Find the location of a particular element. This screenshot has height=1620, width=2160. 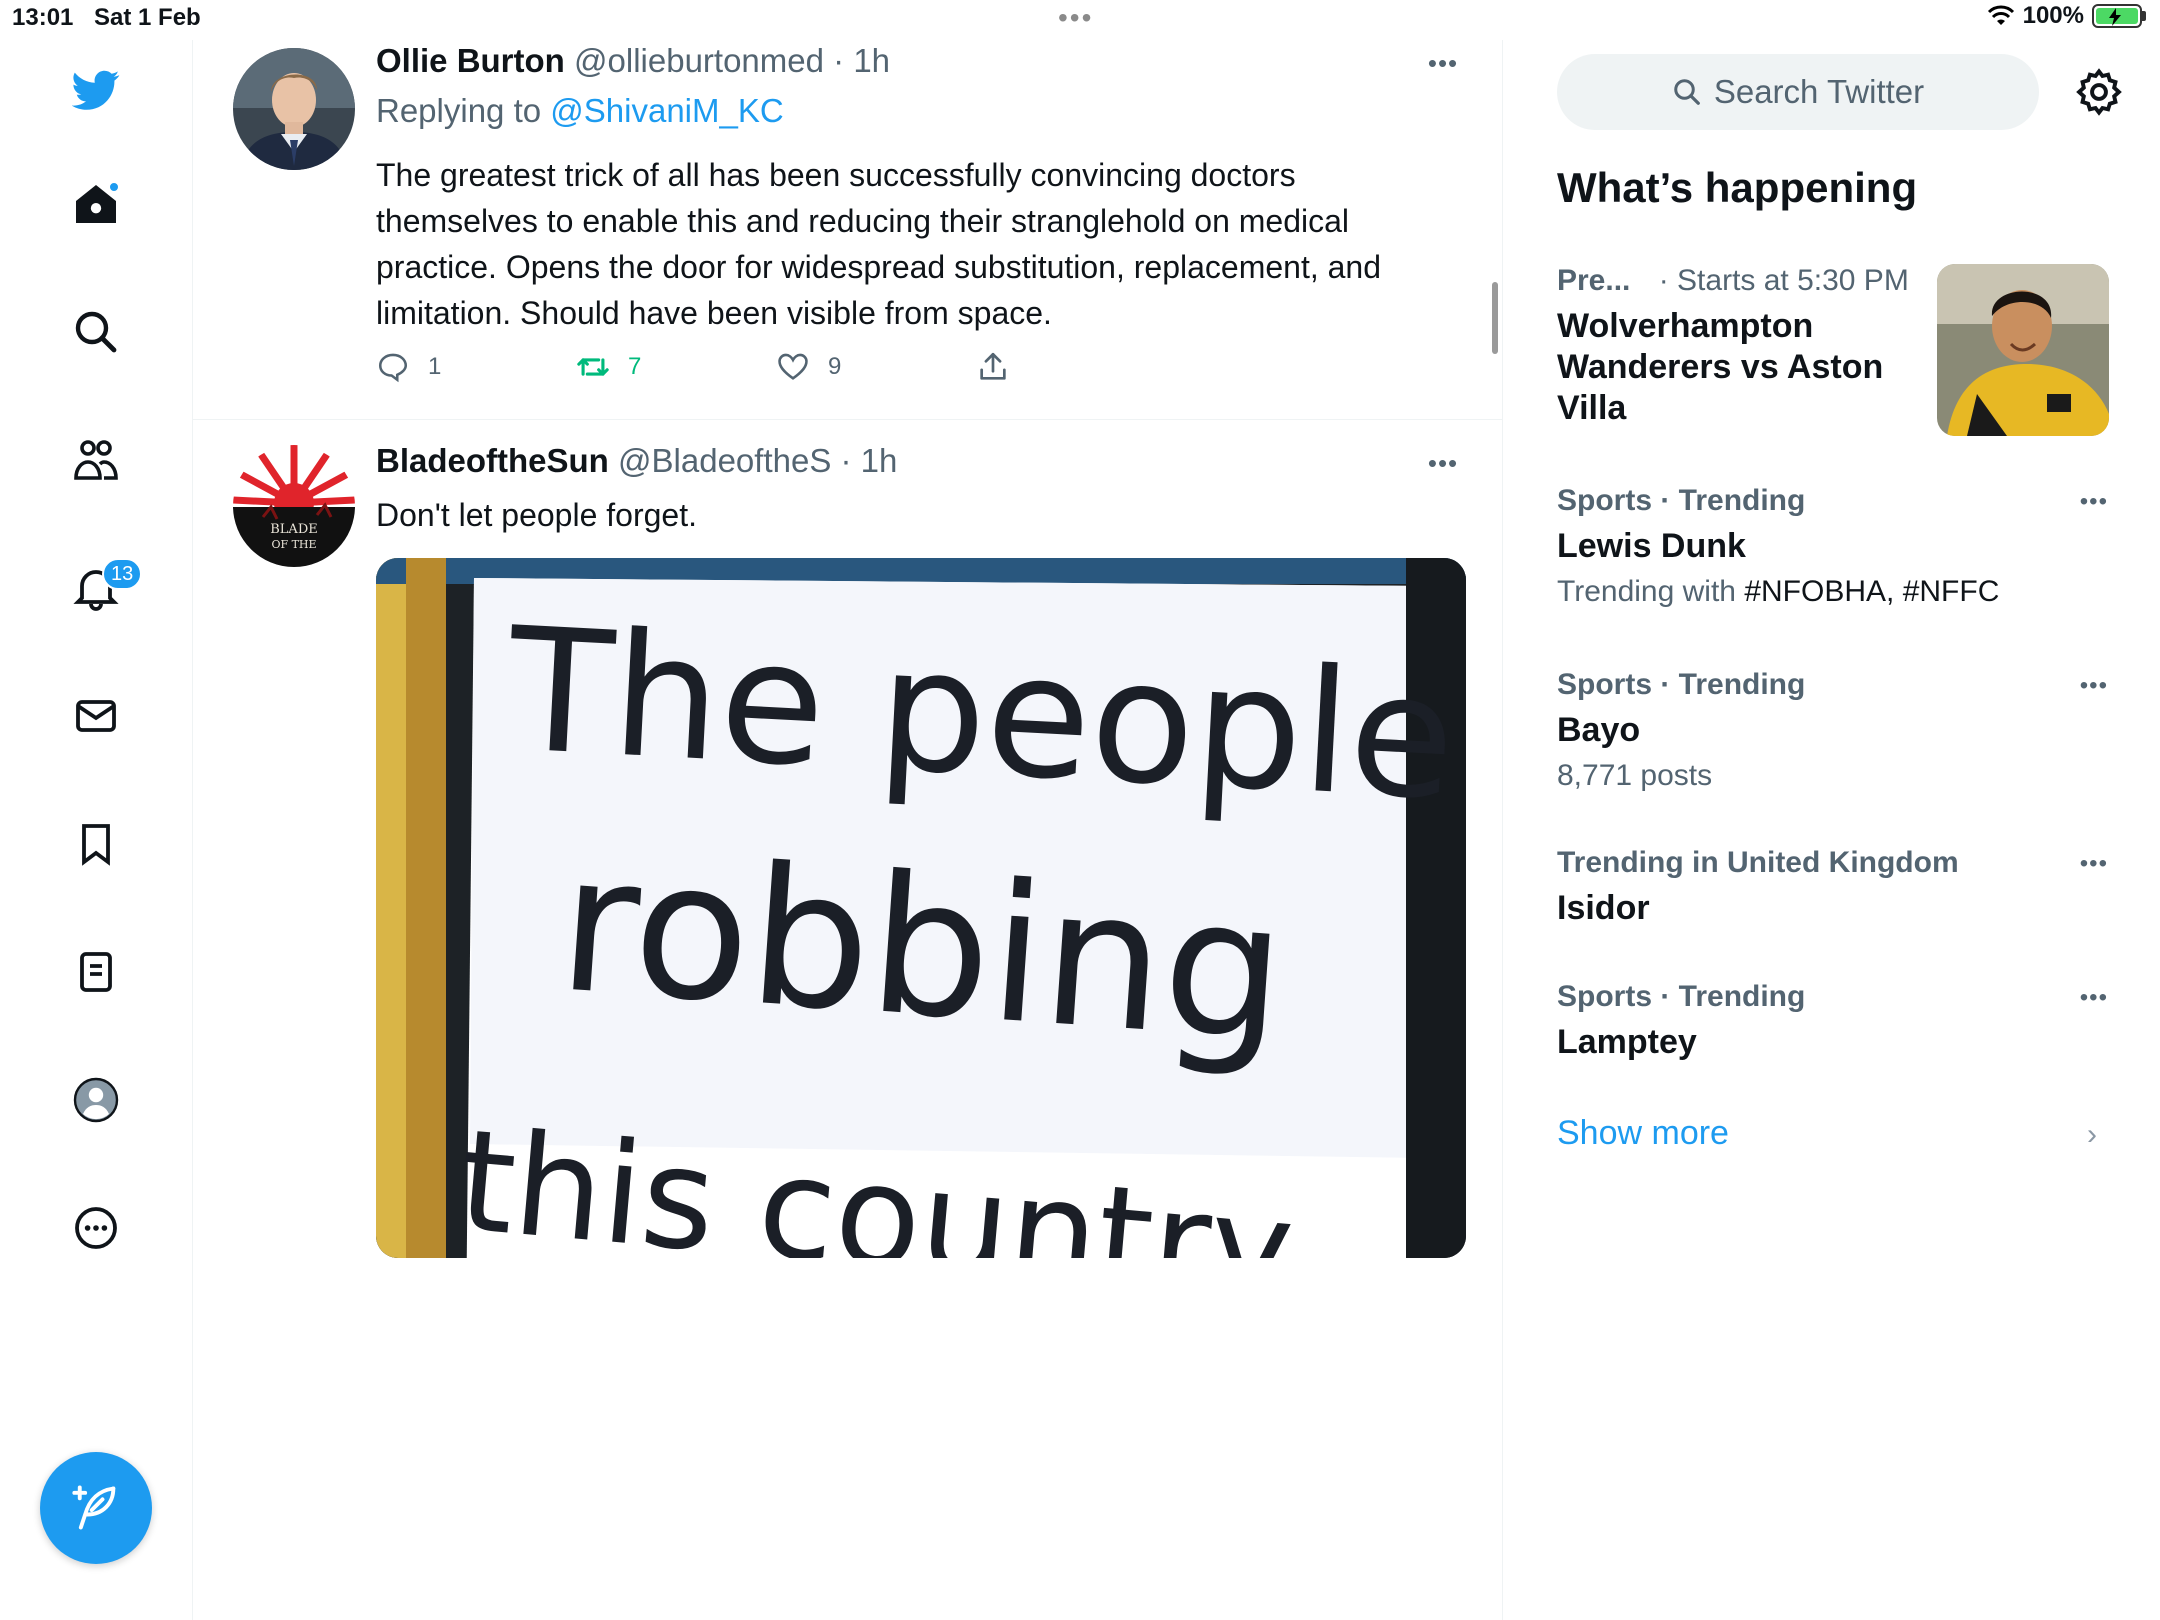

chevron-right-icon: › is located at coordinates (2092, 1134).